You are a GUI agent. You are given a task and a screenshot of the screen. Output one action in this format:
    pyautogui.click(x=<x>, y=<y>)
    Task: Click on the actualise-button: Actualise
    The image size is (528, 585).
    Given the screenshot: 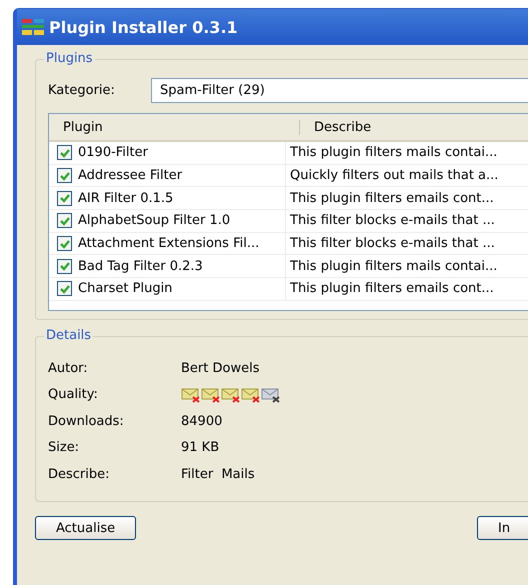 What is the action you would take?
    pyautogui.click(x=85, y=528)
    